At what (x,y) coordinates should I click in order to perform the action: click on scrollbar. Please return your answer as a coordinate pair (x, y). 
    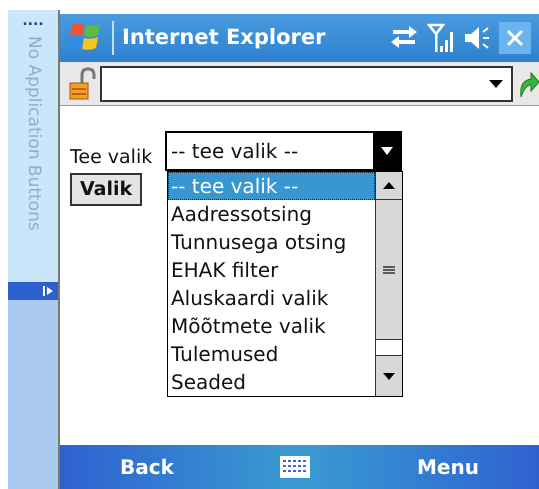
    Looking at the image, I should click on (388, 284).